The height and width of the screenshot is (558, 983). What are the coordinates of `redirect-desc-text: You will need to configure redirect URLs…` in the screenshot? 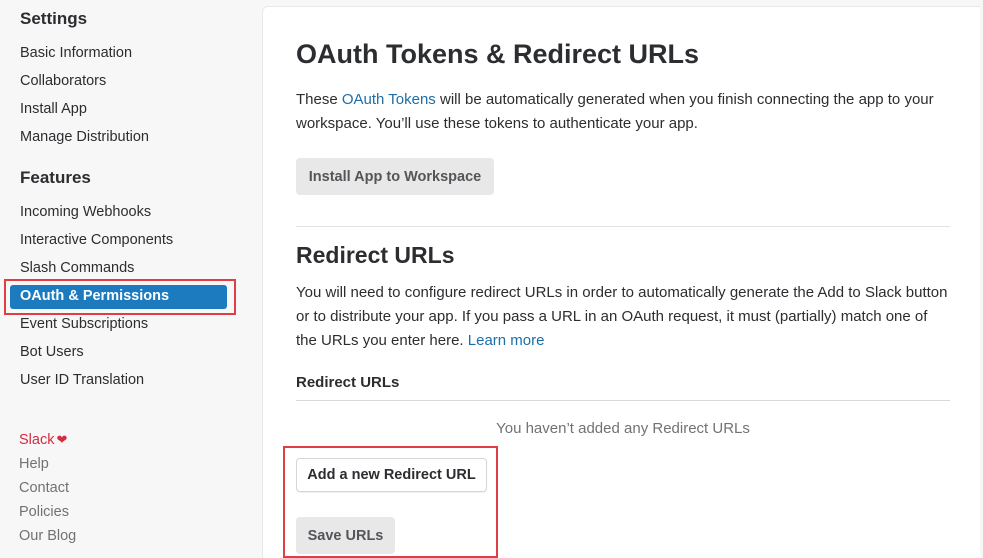 It's located at (622, 316).